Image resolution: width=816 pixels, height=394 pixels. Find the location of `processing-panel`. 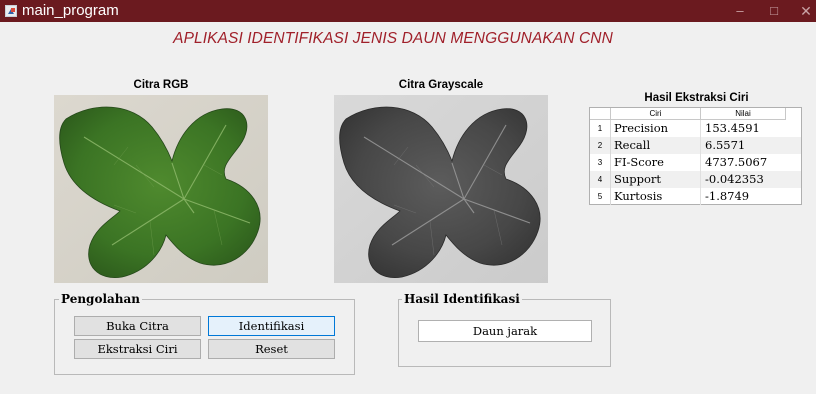

processing-panel is located at coordinates (204, 337).